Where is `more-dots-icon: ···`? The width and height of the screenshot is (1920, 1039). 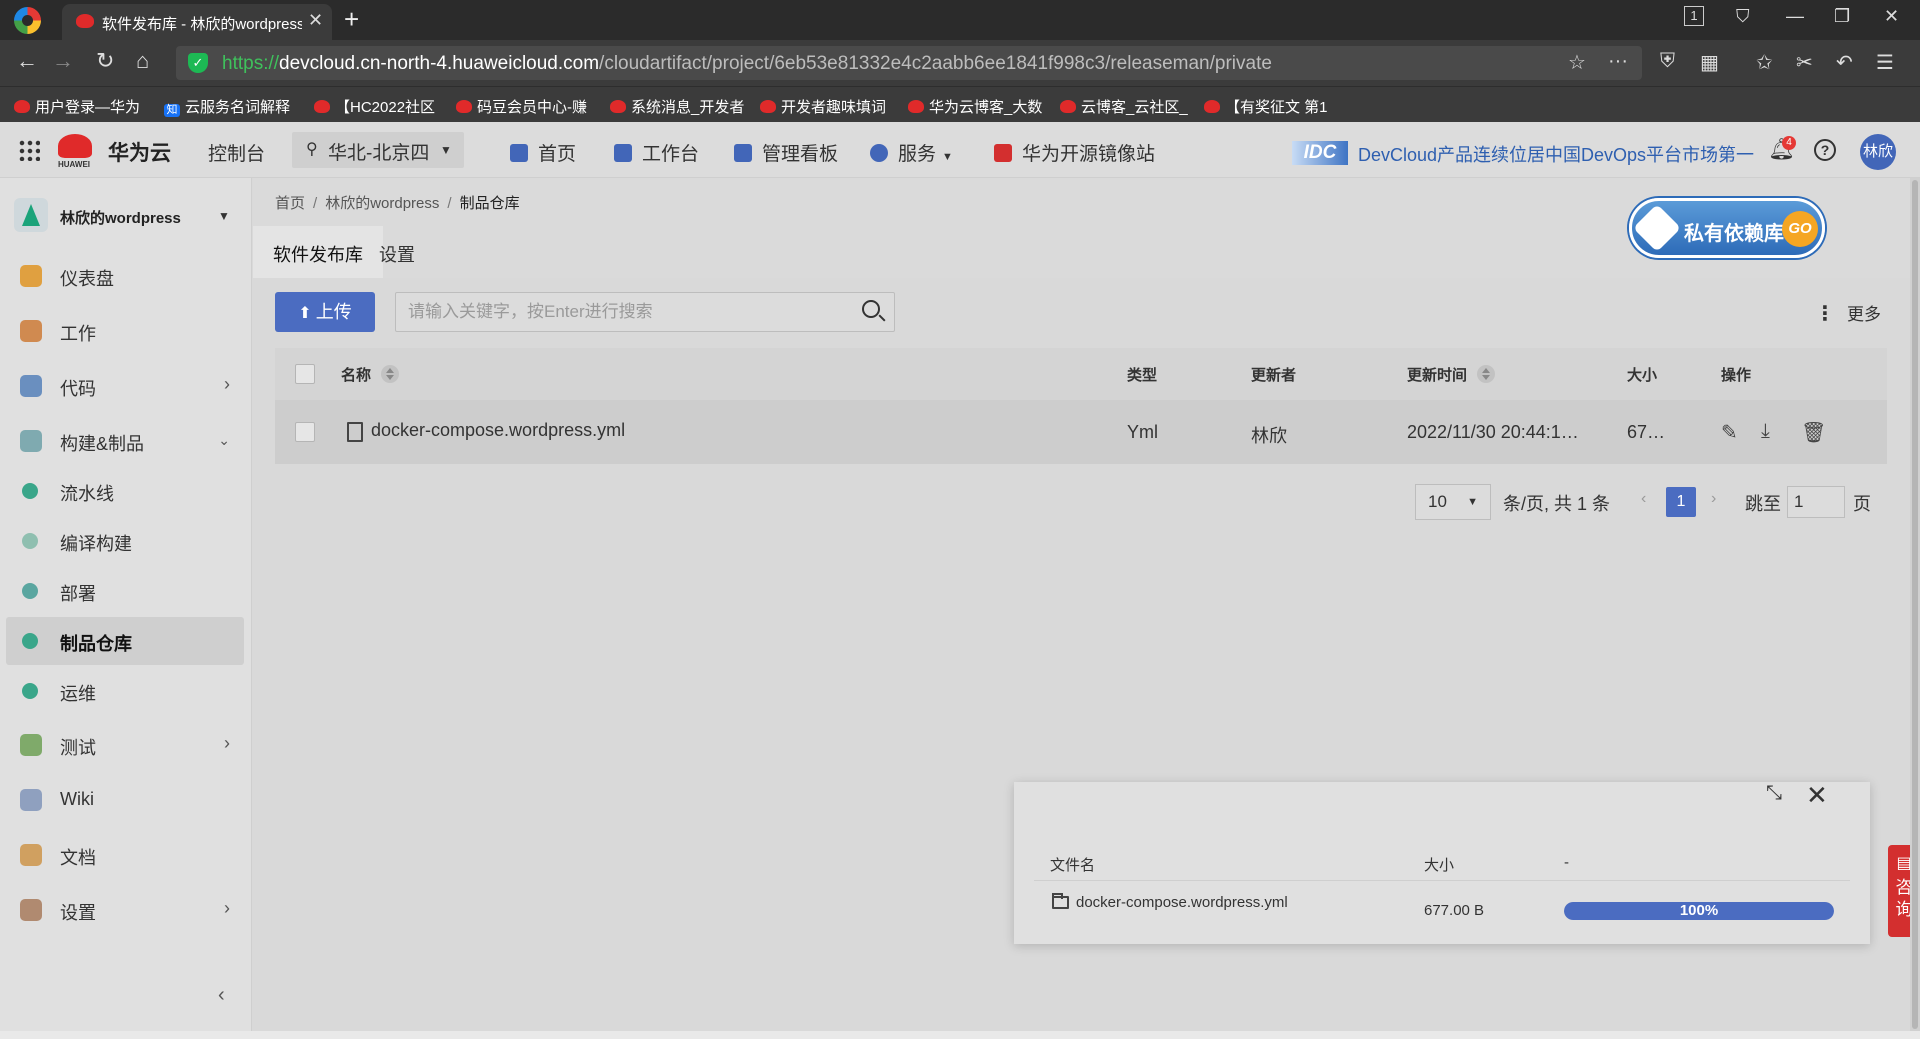
more-dots-icon: ··· is located at coordinates (1618, 61).